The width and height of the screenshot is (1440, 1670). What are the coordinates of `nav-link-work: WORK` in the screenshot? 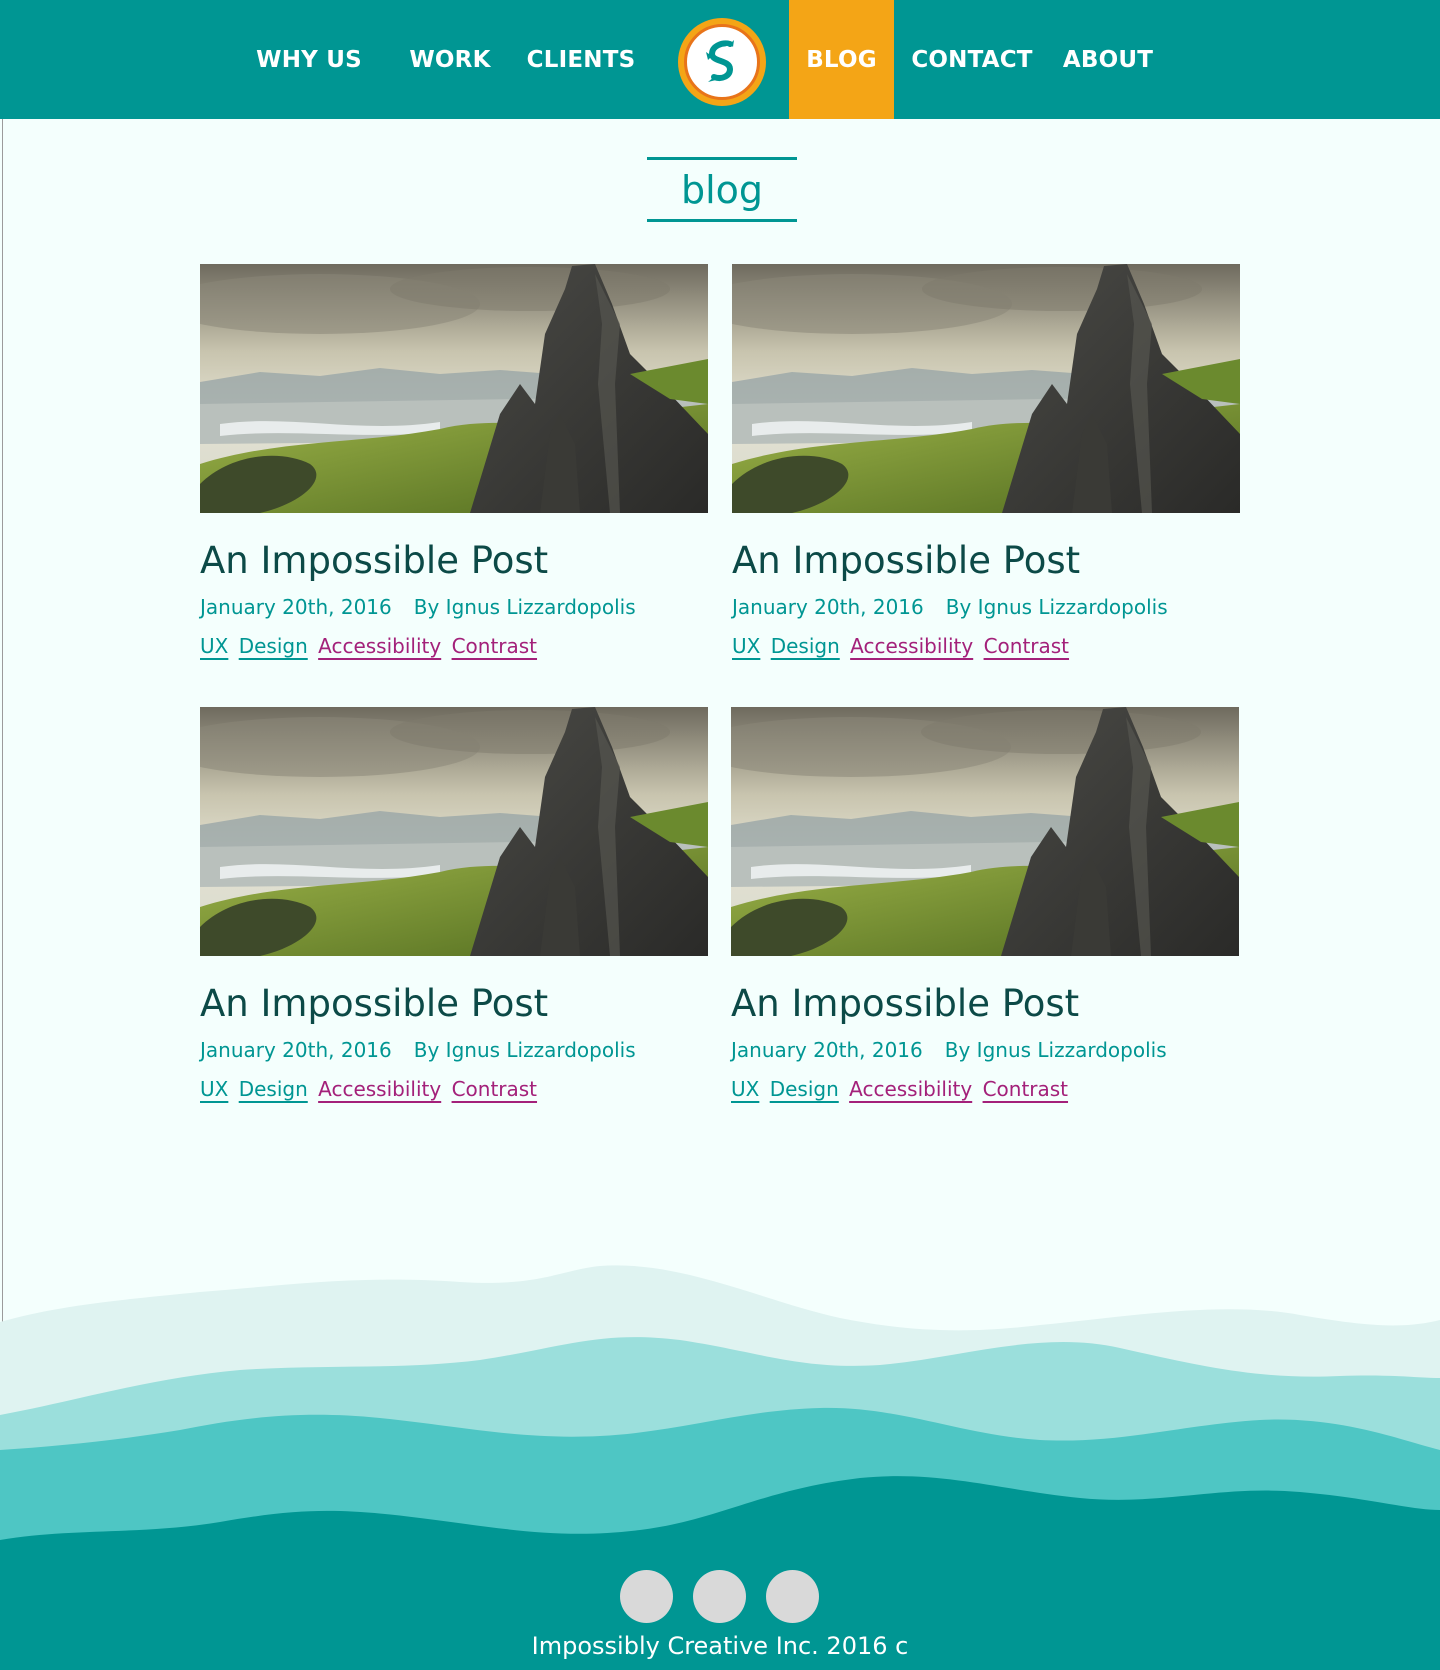 It's located at (450, 59).